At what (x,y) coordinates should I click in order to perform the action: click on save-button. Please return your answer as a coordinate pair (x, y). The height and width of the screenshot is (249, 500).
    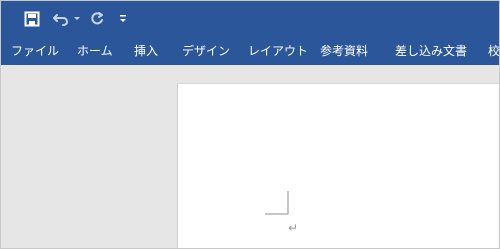
    Looking at the image, I should click on (32, 19).